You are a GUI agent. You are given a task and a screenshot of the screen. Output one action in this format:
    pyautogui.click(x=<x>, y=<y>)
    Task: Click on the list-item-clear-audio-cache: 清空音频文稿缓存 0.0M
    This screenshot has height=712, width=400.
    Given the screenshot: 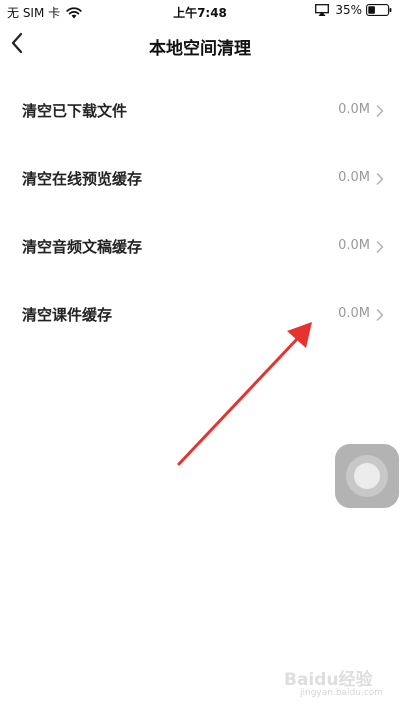 What is the action you would take?
    pyautogui.click(x=200, y=247)
    